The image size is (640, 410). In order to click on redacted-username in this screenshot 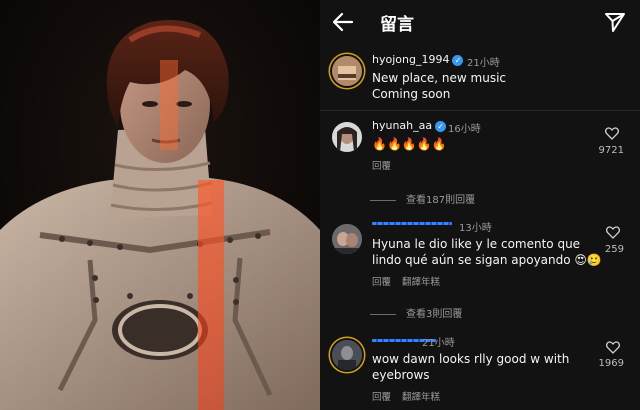, I will do `click(412, 223)`.